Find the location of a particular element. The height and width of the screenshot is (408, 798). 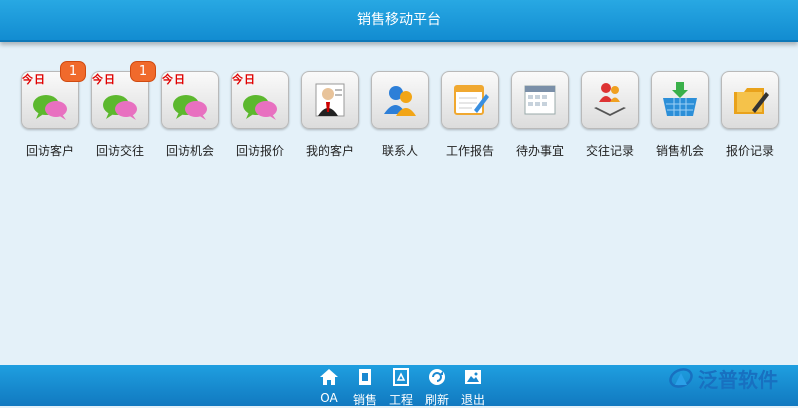

app-contacts: 联系人 is located at coordinates (400, 115).